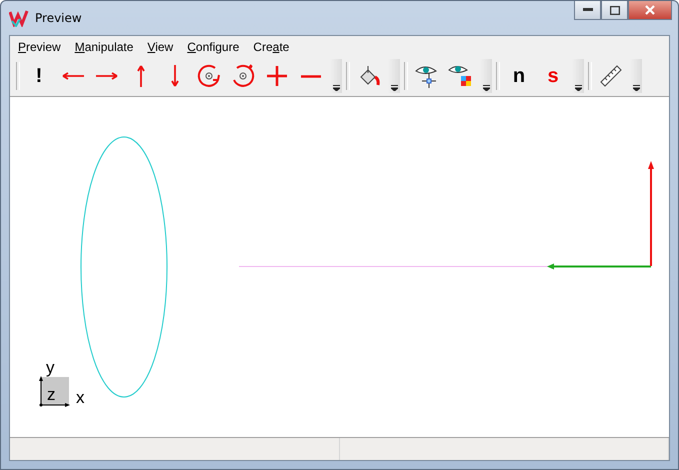 The height and width of the screenshot is (470, 679). What do you see at coordinates (58, 18) in the screenshot?
I see `window-title: Preview` at bounding box center [58, 18].